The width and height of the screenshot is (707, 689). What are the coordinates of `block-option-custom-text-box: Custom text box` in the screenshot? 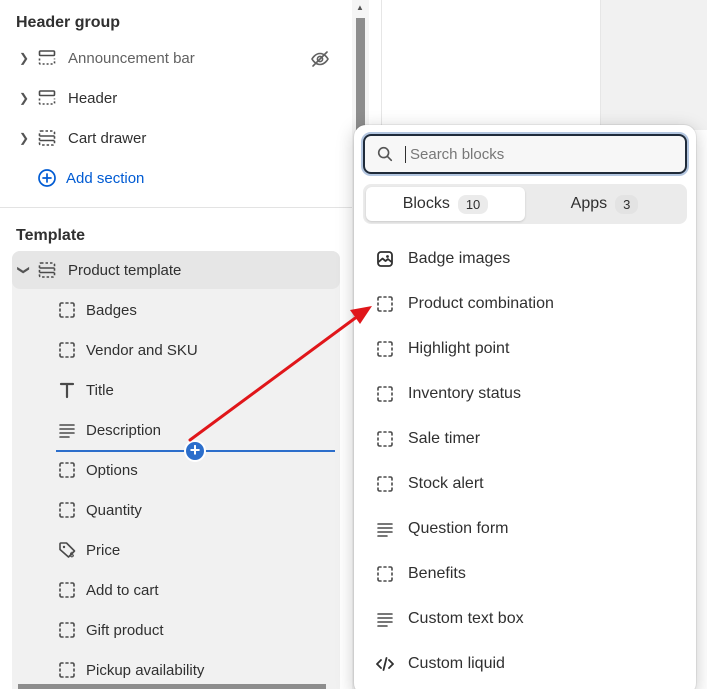 It's located at (449, 619).